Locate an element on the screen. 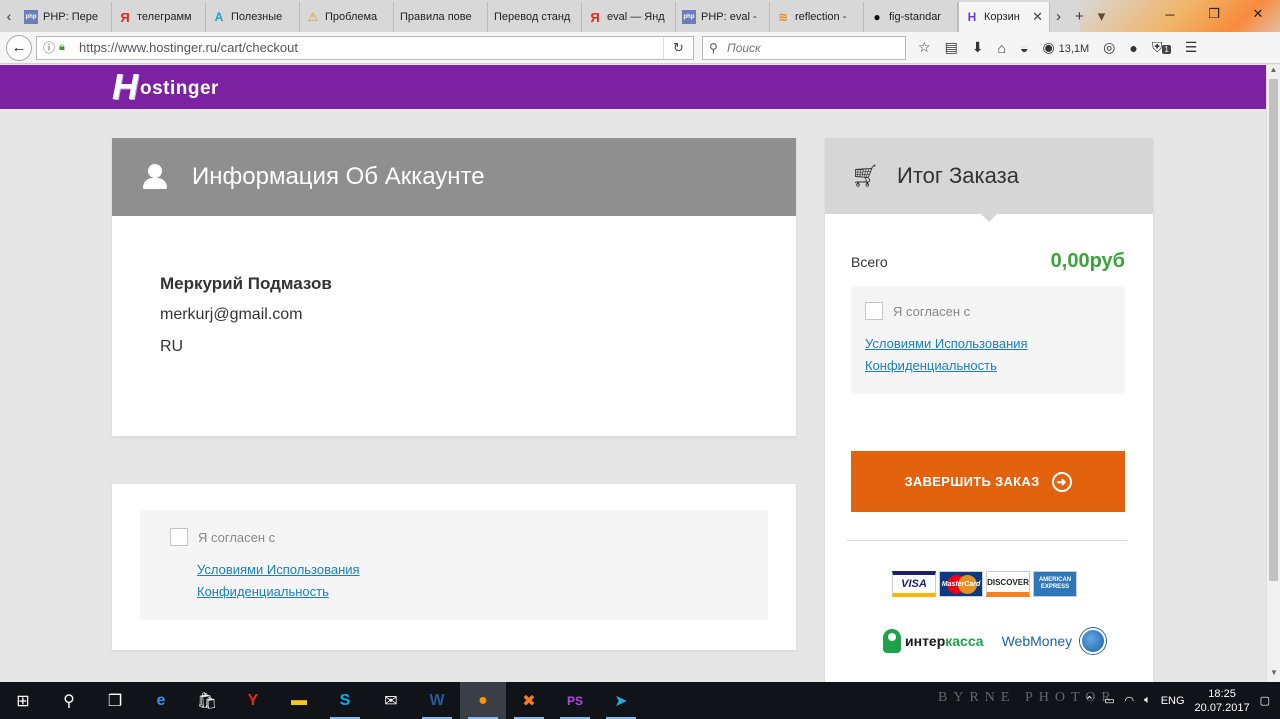  skype-icon: S is located at coordinates (345, 700).